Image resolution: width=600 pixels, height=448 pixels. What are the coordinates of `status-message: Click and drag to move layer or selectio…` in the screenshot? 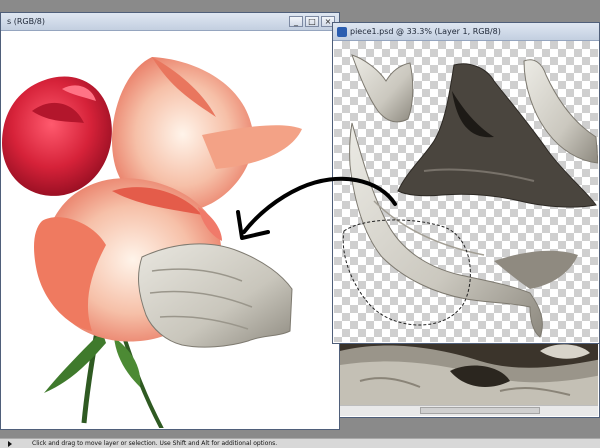 It's located at (155, 443).